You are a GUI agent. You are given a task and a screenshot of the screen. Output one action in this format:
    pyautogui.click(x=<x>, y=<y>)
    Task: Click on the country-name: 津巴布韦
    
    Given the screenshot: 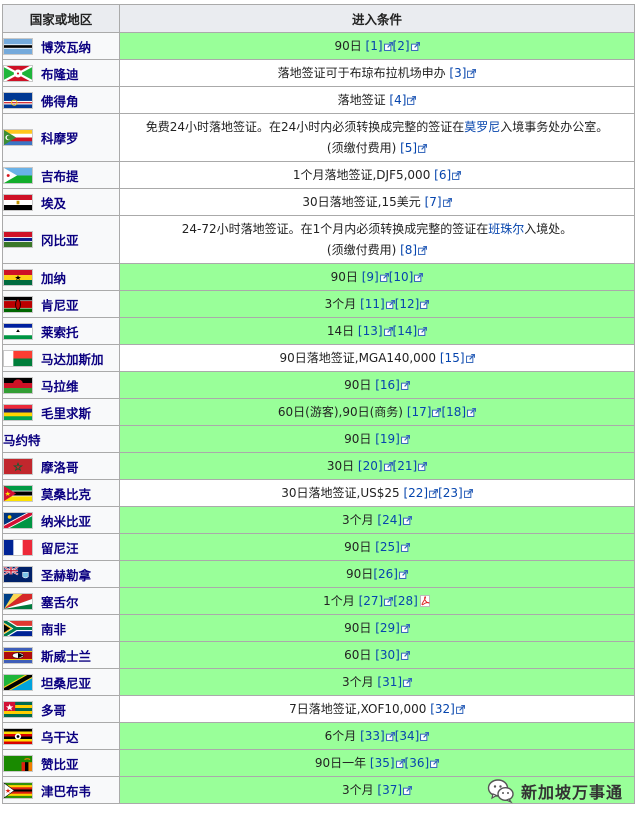 What is the action you would take?
    pyautogui.click(x=66, y=791)
    